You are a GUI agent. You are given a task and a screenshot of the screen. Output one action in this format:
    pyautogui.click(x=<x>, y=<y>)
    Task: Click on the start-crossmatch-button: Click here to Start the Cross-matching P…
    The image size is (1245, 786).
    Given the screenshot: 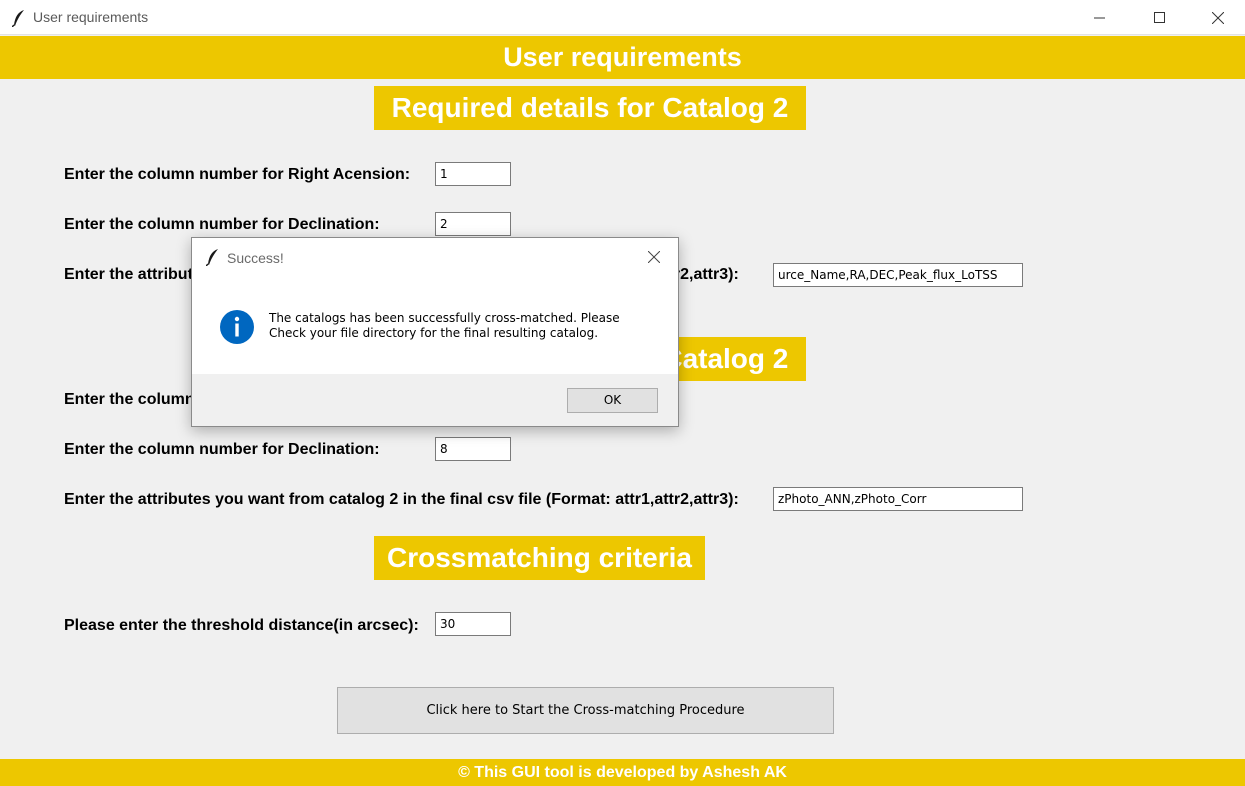 What is the action you would take?
    pyautogui.click(x=585, y=710)
    